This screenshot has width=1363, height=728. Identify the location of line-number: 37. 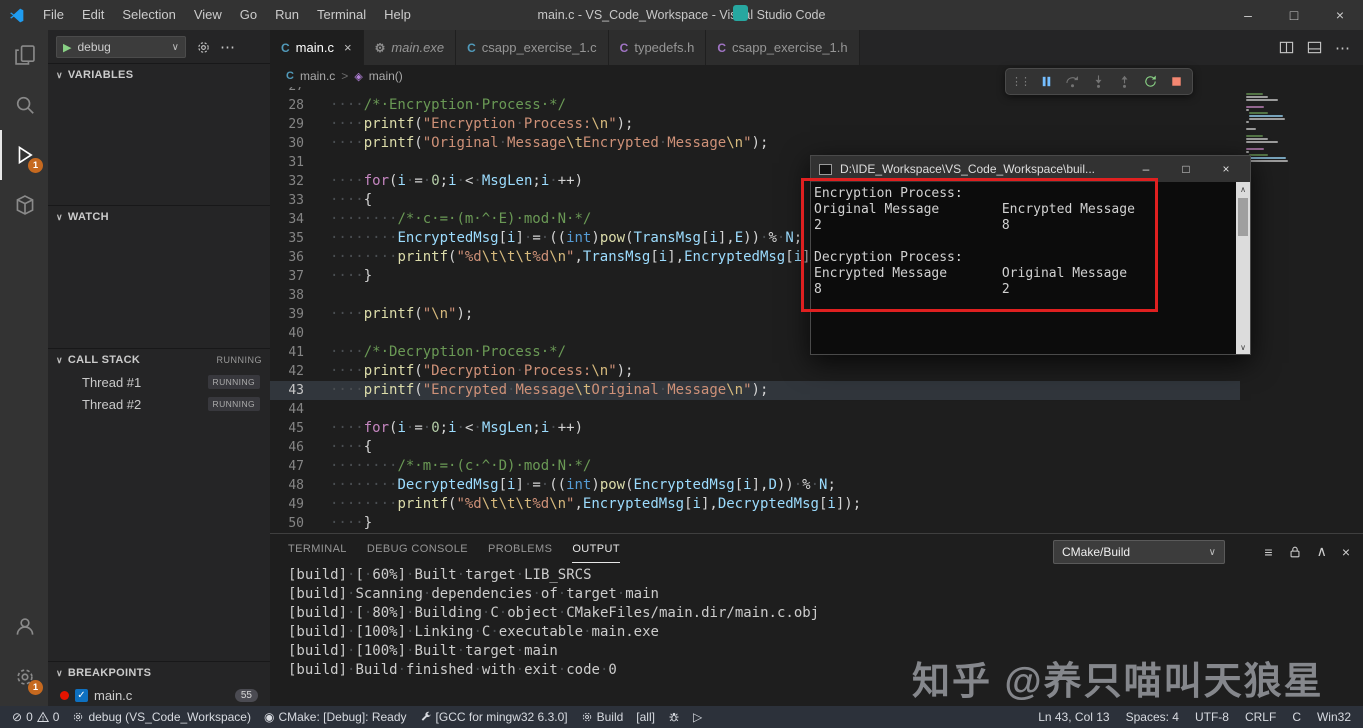
(296, 276).